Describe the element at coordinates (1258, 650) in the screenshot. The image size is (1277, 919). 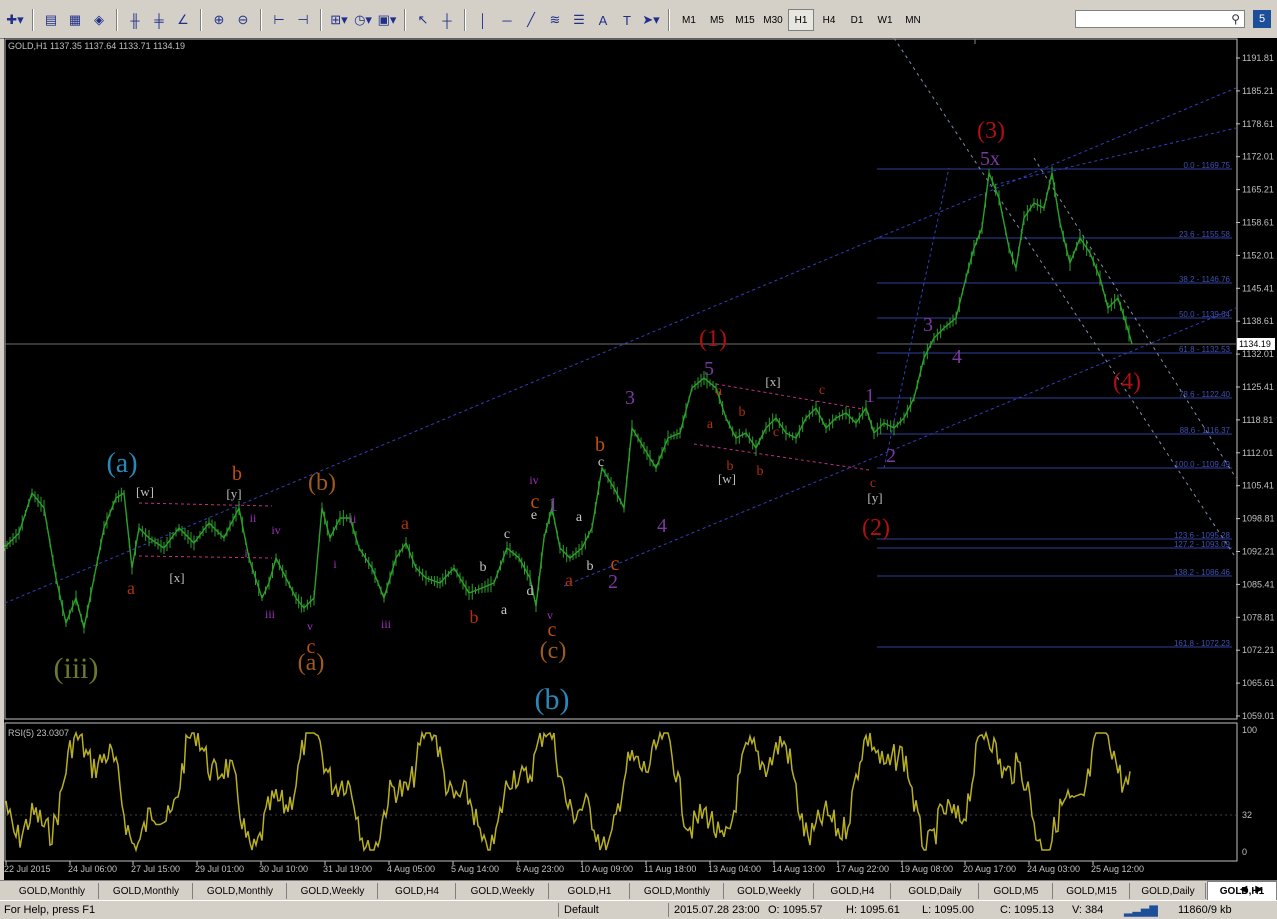
I see `price-axis-label: 1072.21` at that location.